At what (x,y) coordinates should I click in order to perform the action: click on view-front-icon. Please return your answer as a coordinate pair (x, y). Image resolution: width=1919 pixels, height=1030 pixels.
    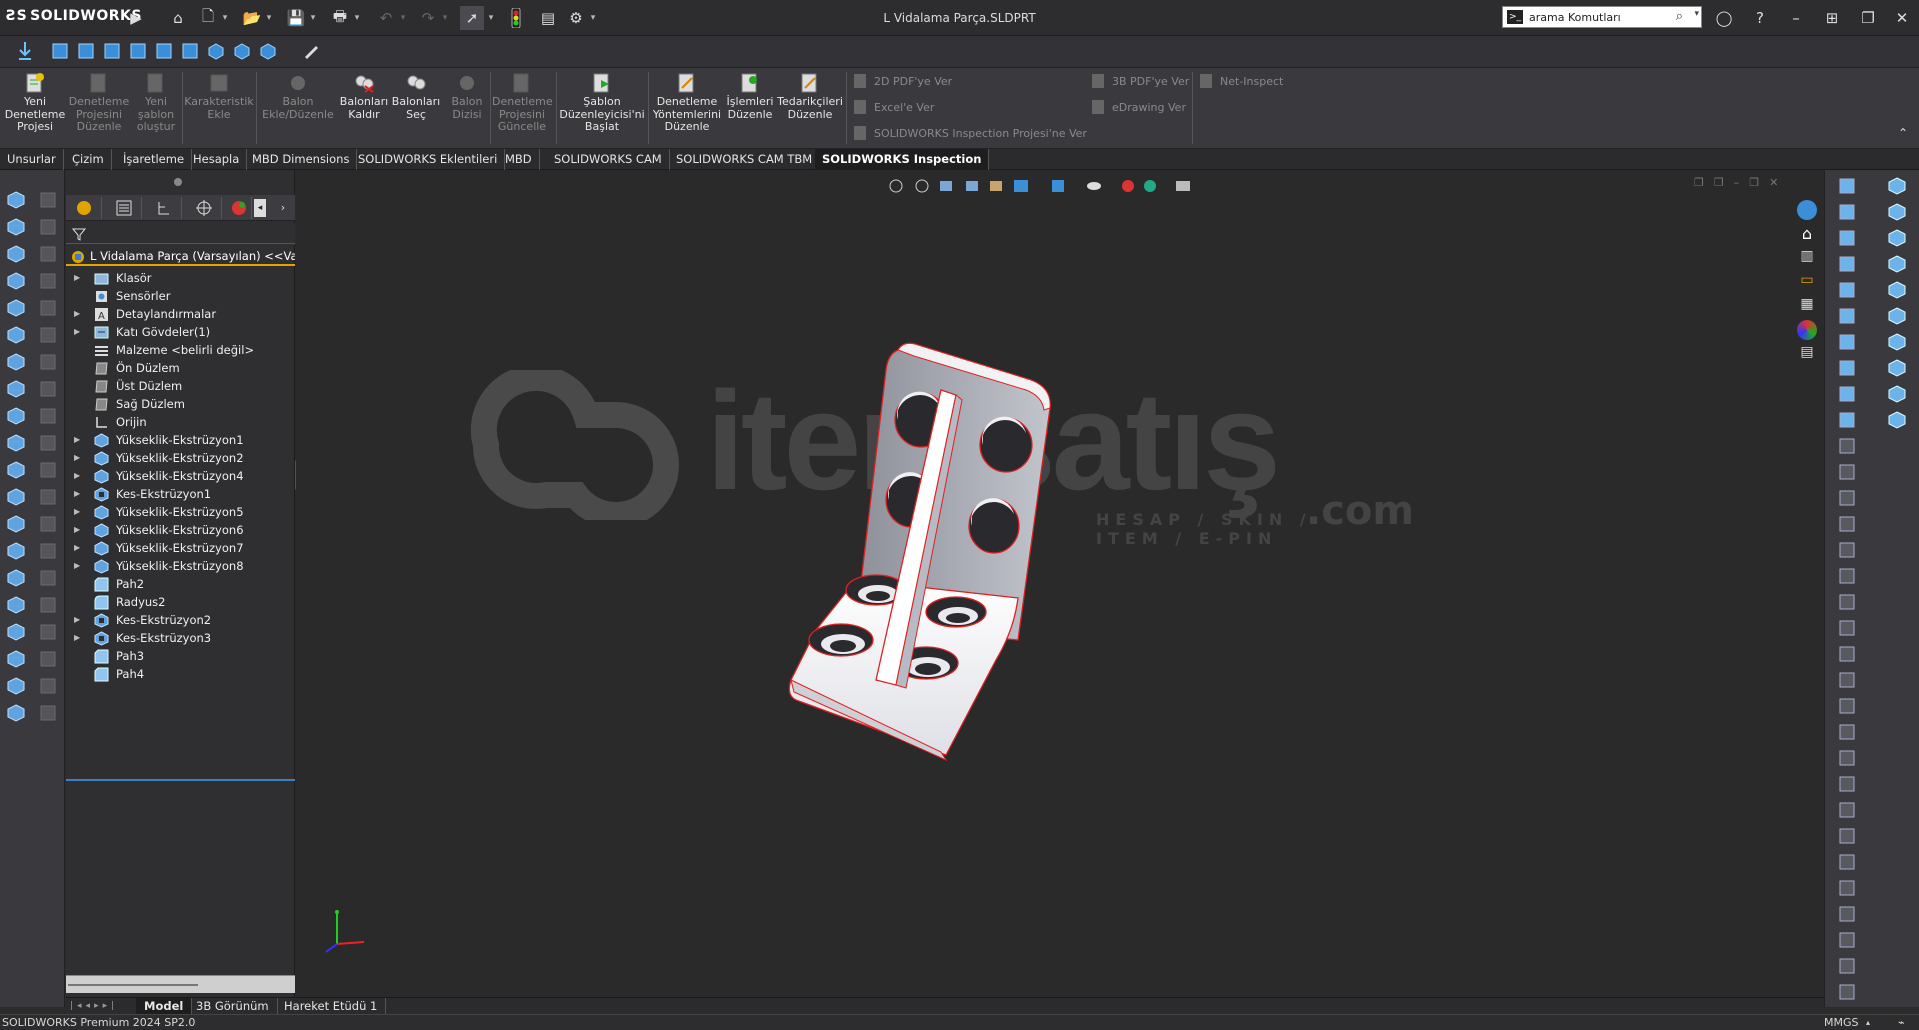
    Looking at the image, I should click on (60, 51).